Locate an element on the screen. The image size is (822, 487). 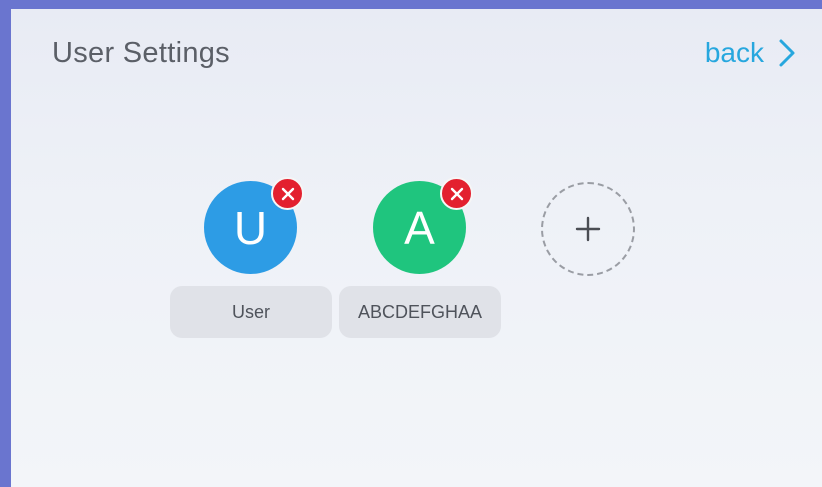
avatar-initial: U is located at coordinates (250, 227).